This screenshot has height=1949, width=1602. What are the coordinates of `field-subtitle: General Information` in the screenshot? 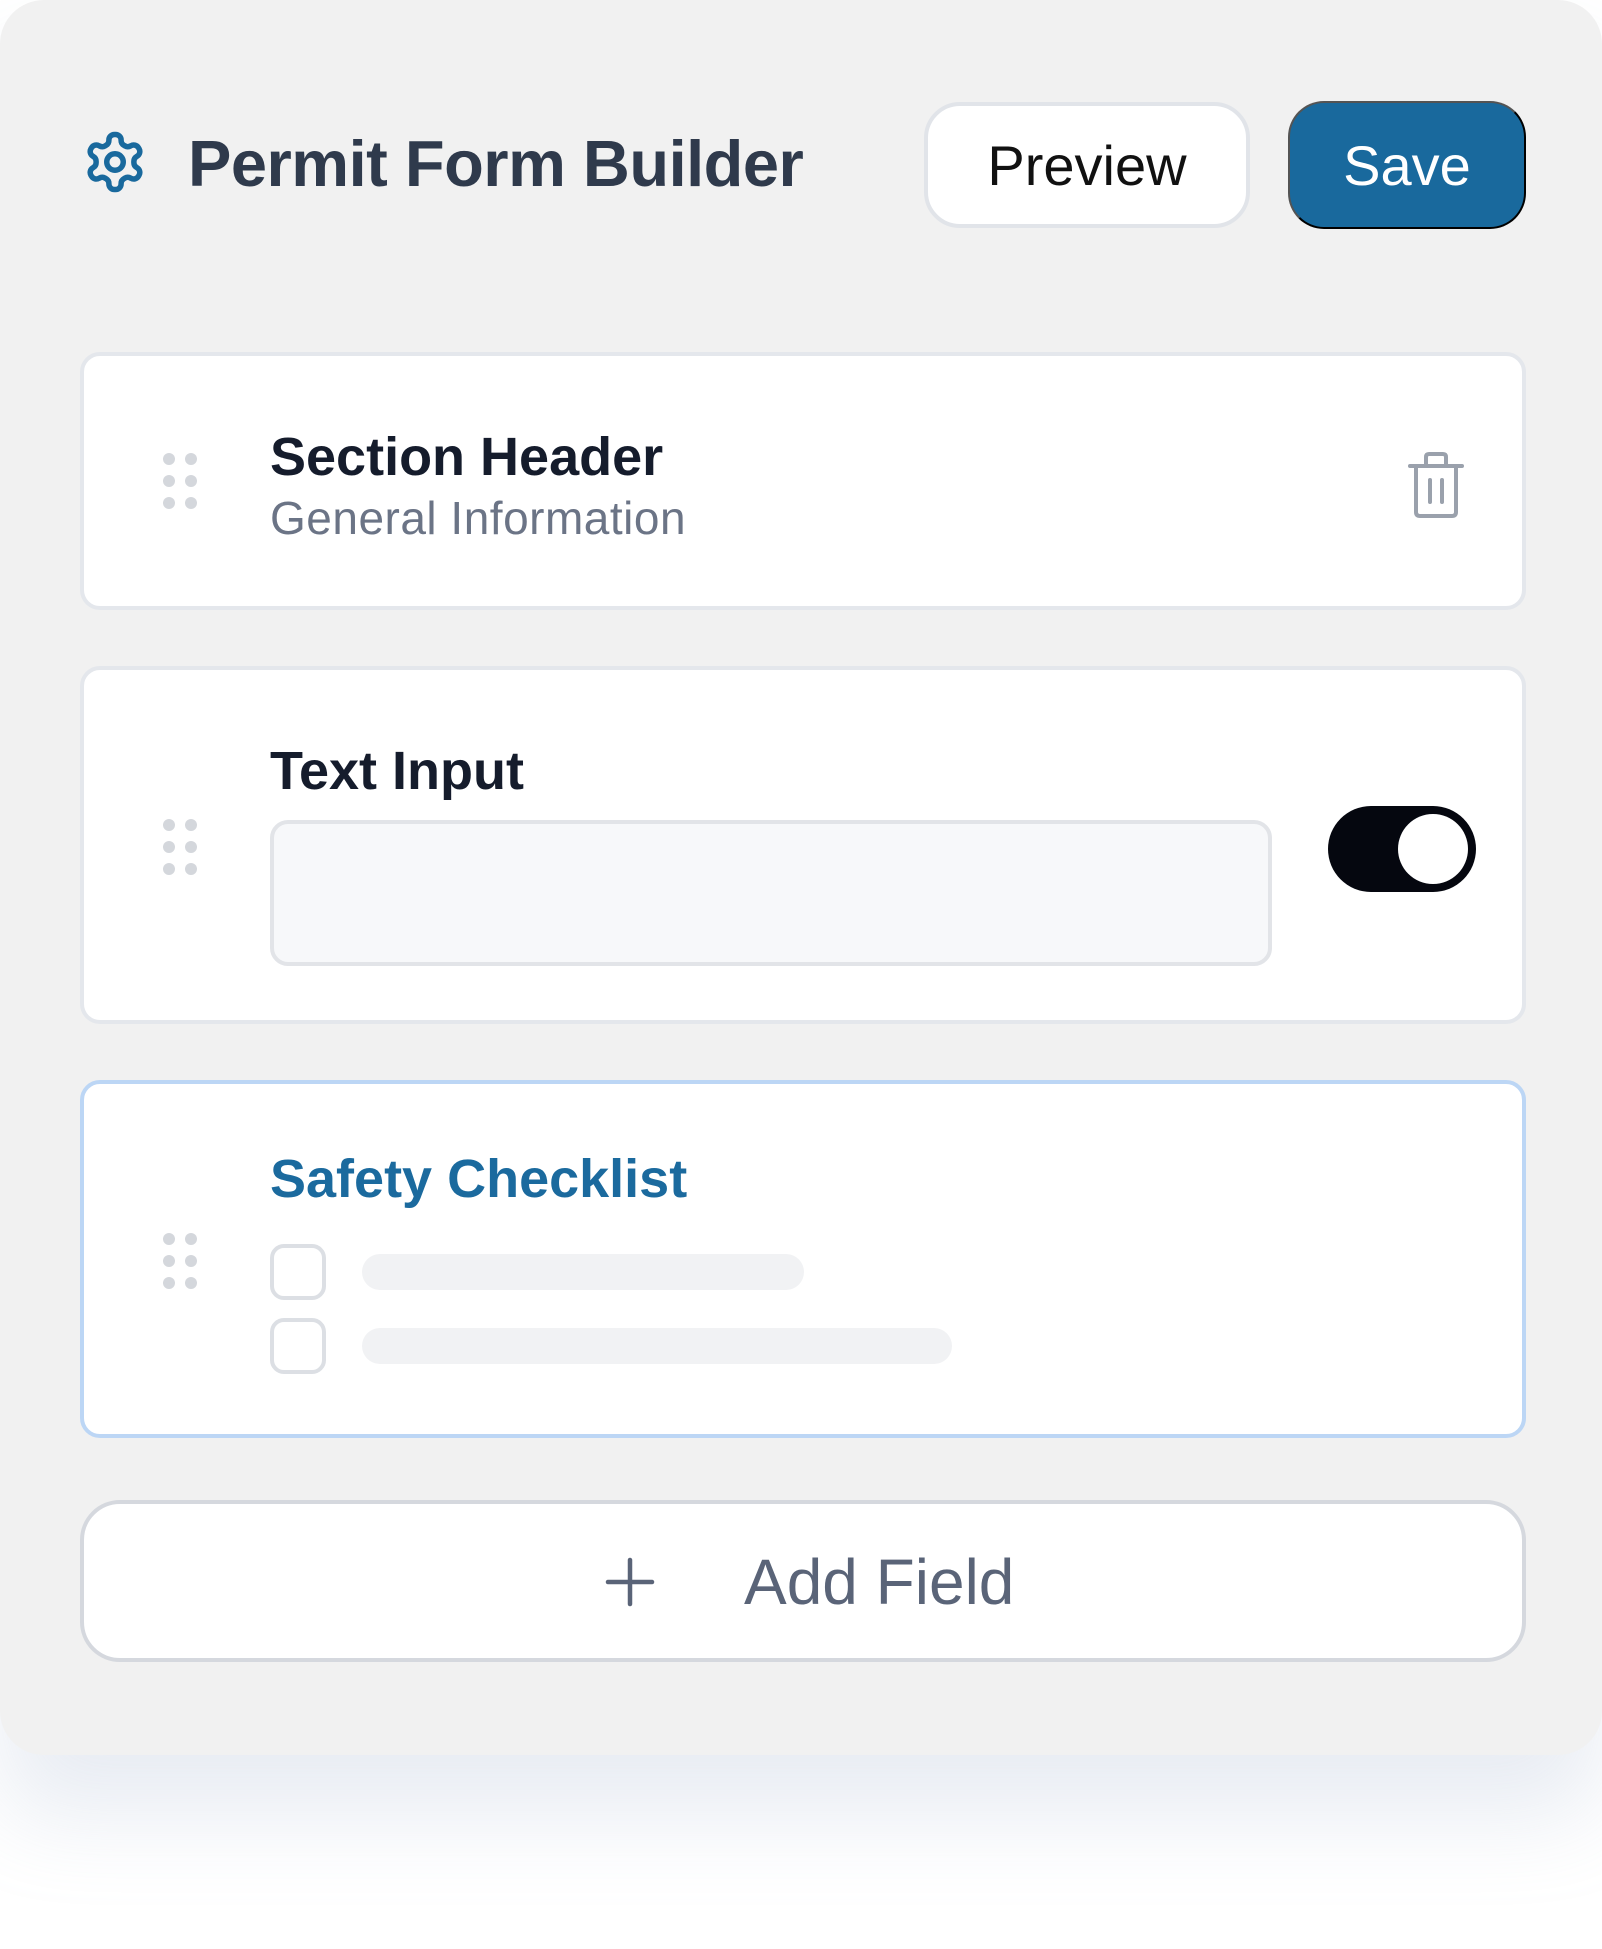 It's located at (478, 518).